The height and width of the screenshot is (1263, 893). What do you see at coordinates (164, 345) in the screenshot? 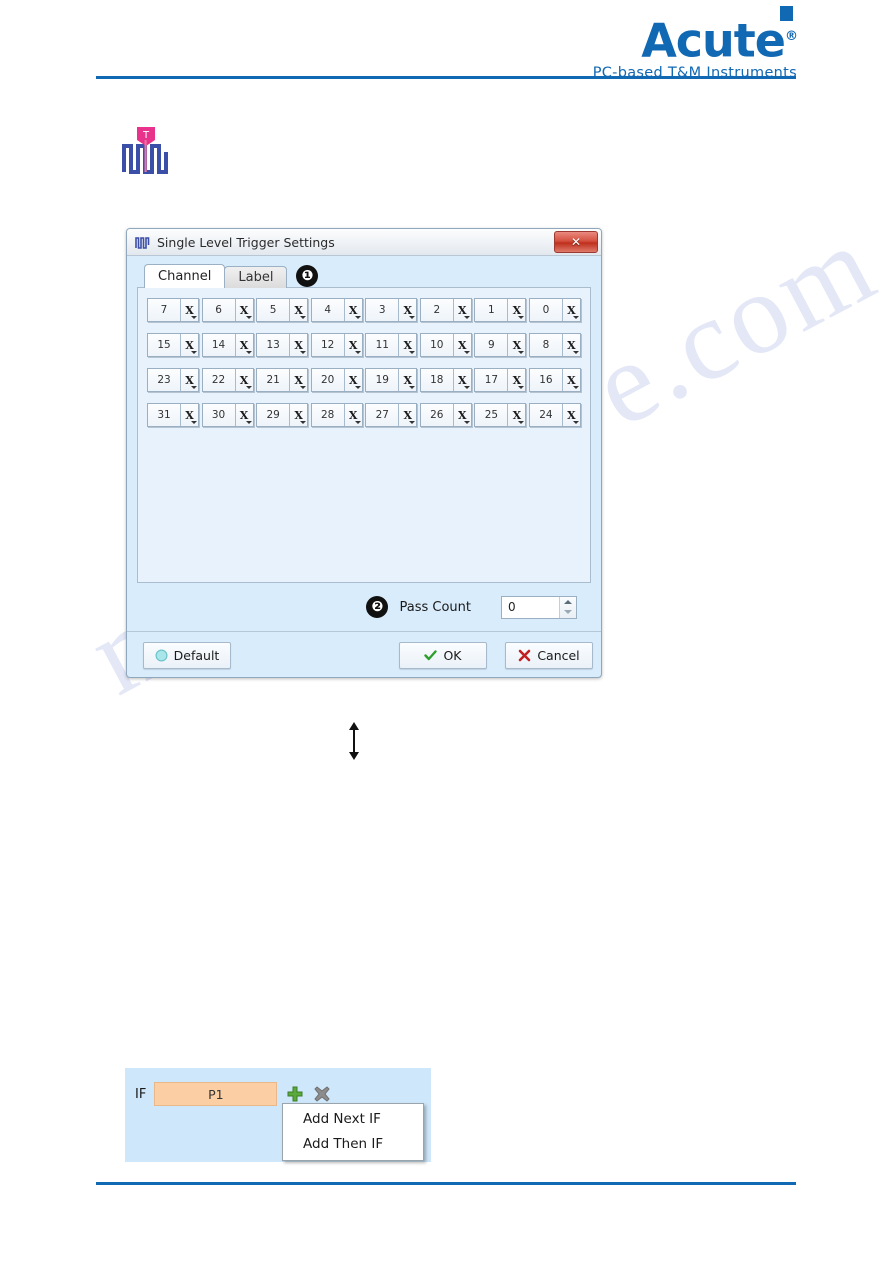
I see `channel-number: 15` at bounding box center [164, 345].